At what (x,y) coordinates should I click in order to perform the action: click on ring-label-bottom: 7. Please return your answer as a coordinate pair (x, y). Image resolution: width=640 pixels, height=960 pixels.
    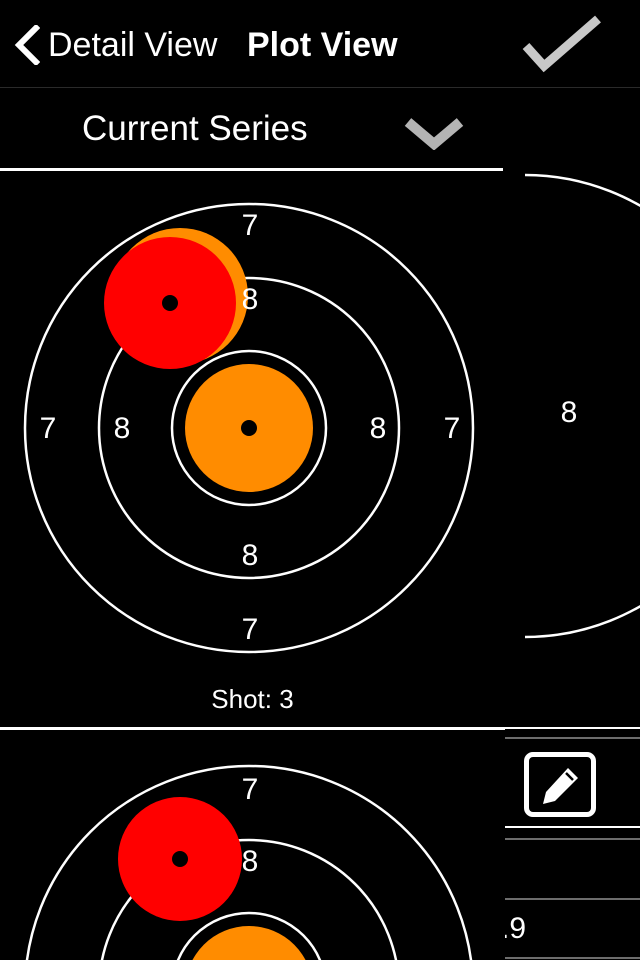
    Looking at the image, I should click on (250, 629).